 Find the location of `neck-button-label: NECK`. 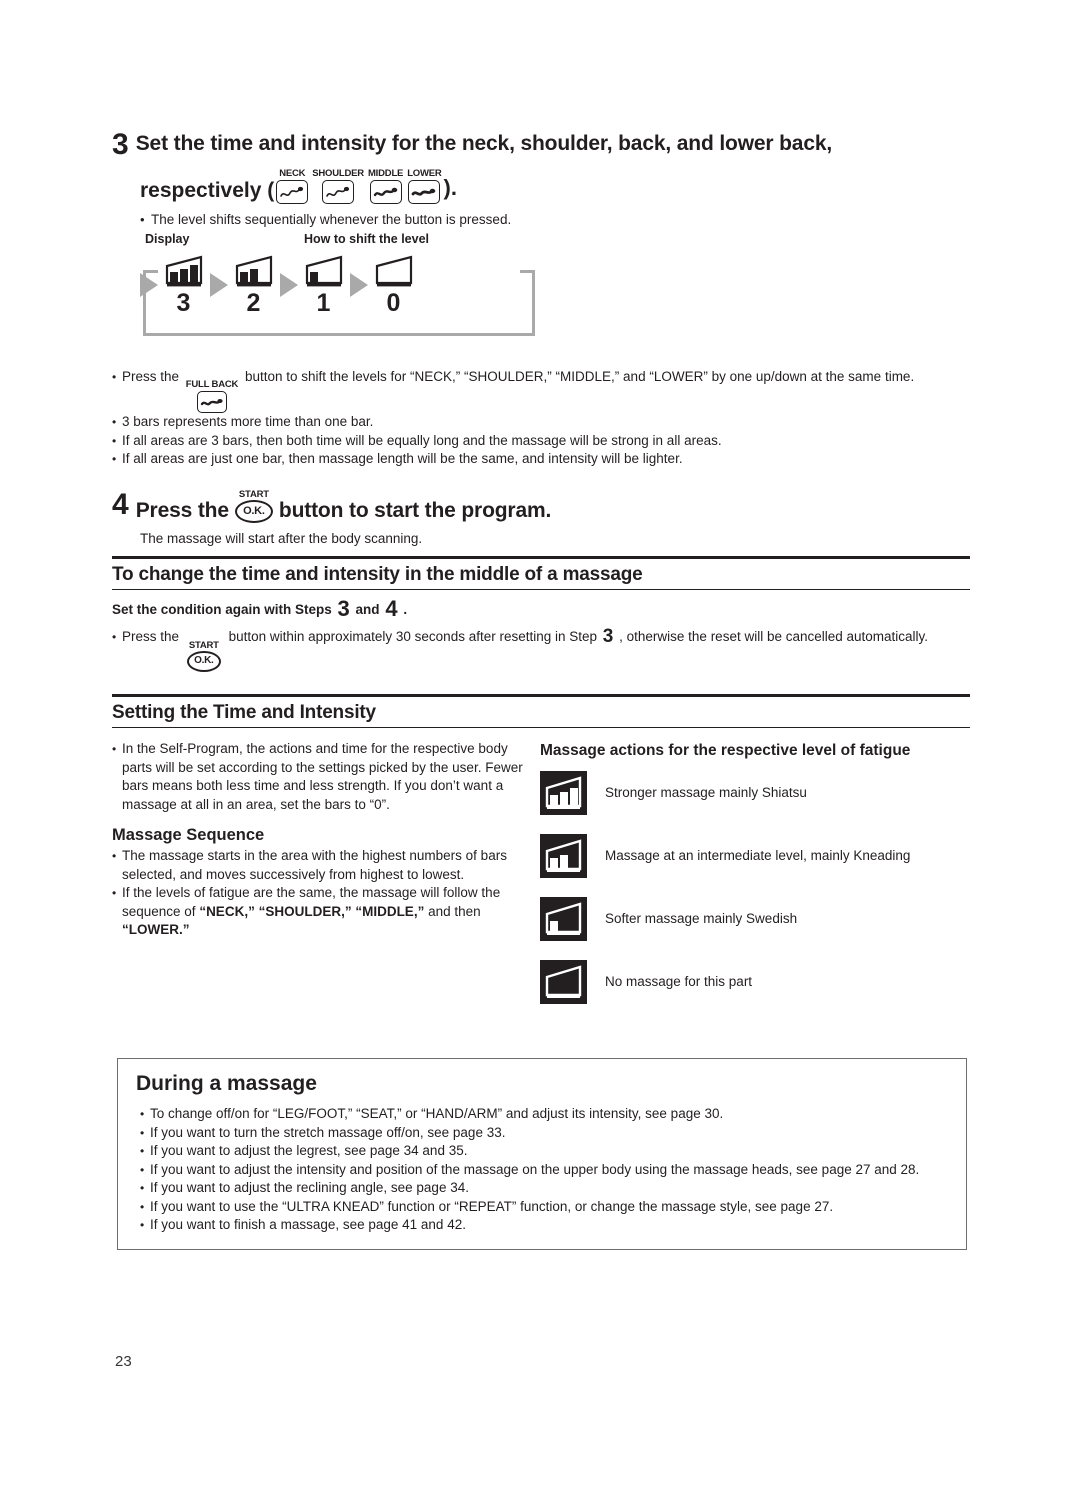

neck-button-label: NECK is located at coordinates (292, 173).